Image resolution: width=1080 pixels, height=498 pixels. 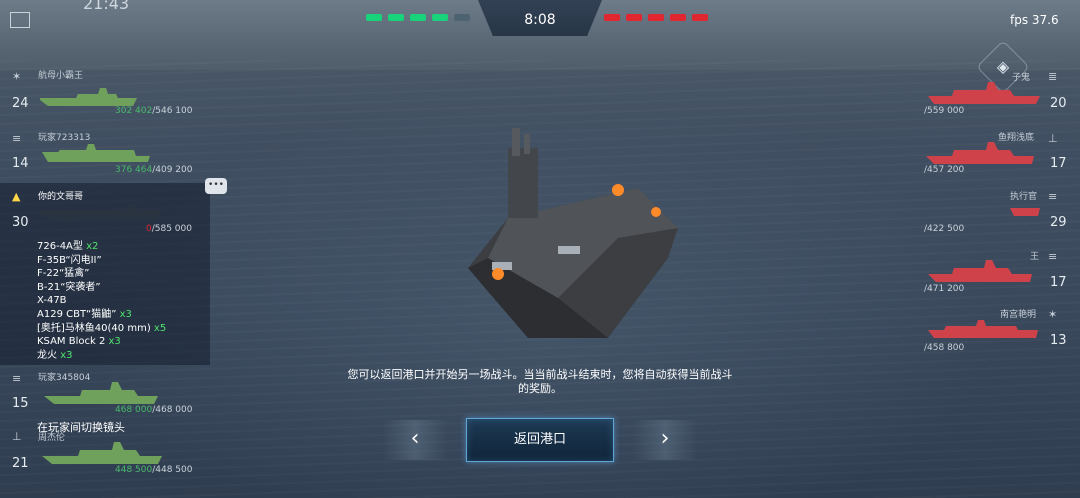 What do you see at coordinates (16, 196) in the screenshot?
I see `self-rank-icon: ▲` at bounding box center [16, 196].